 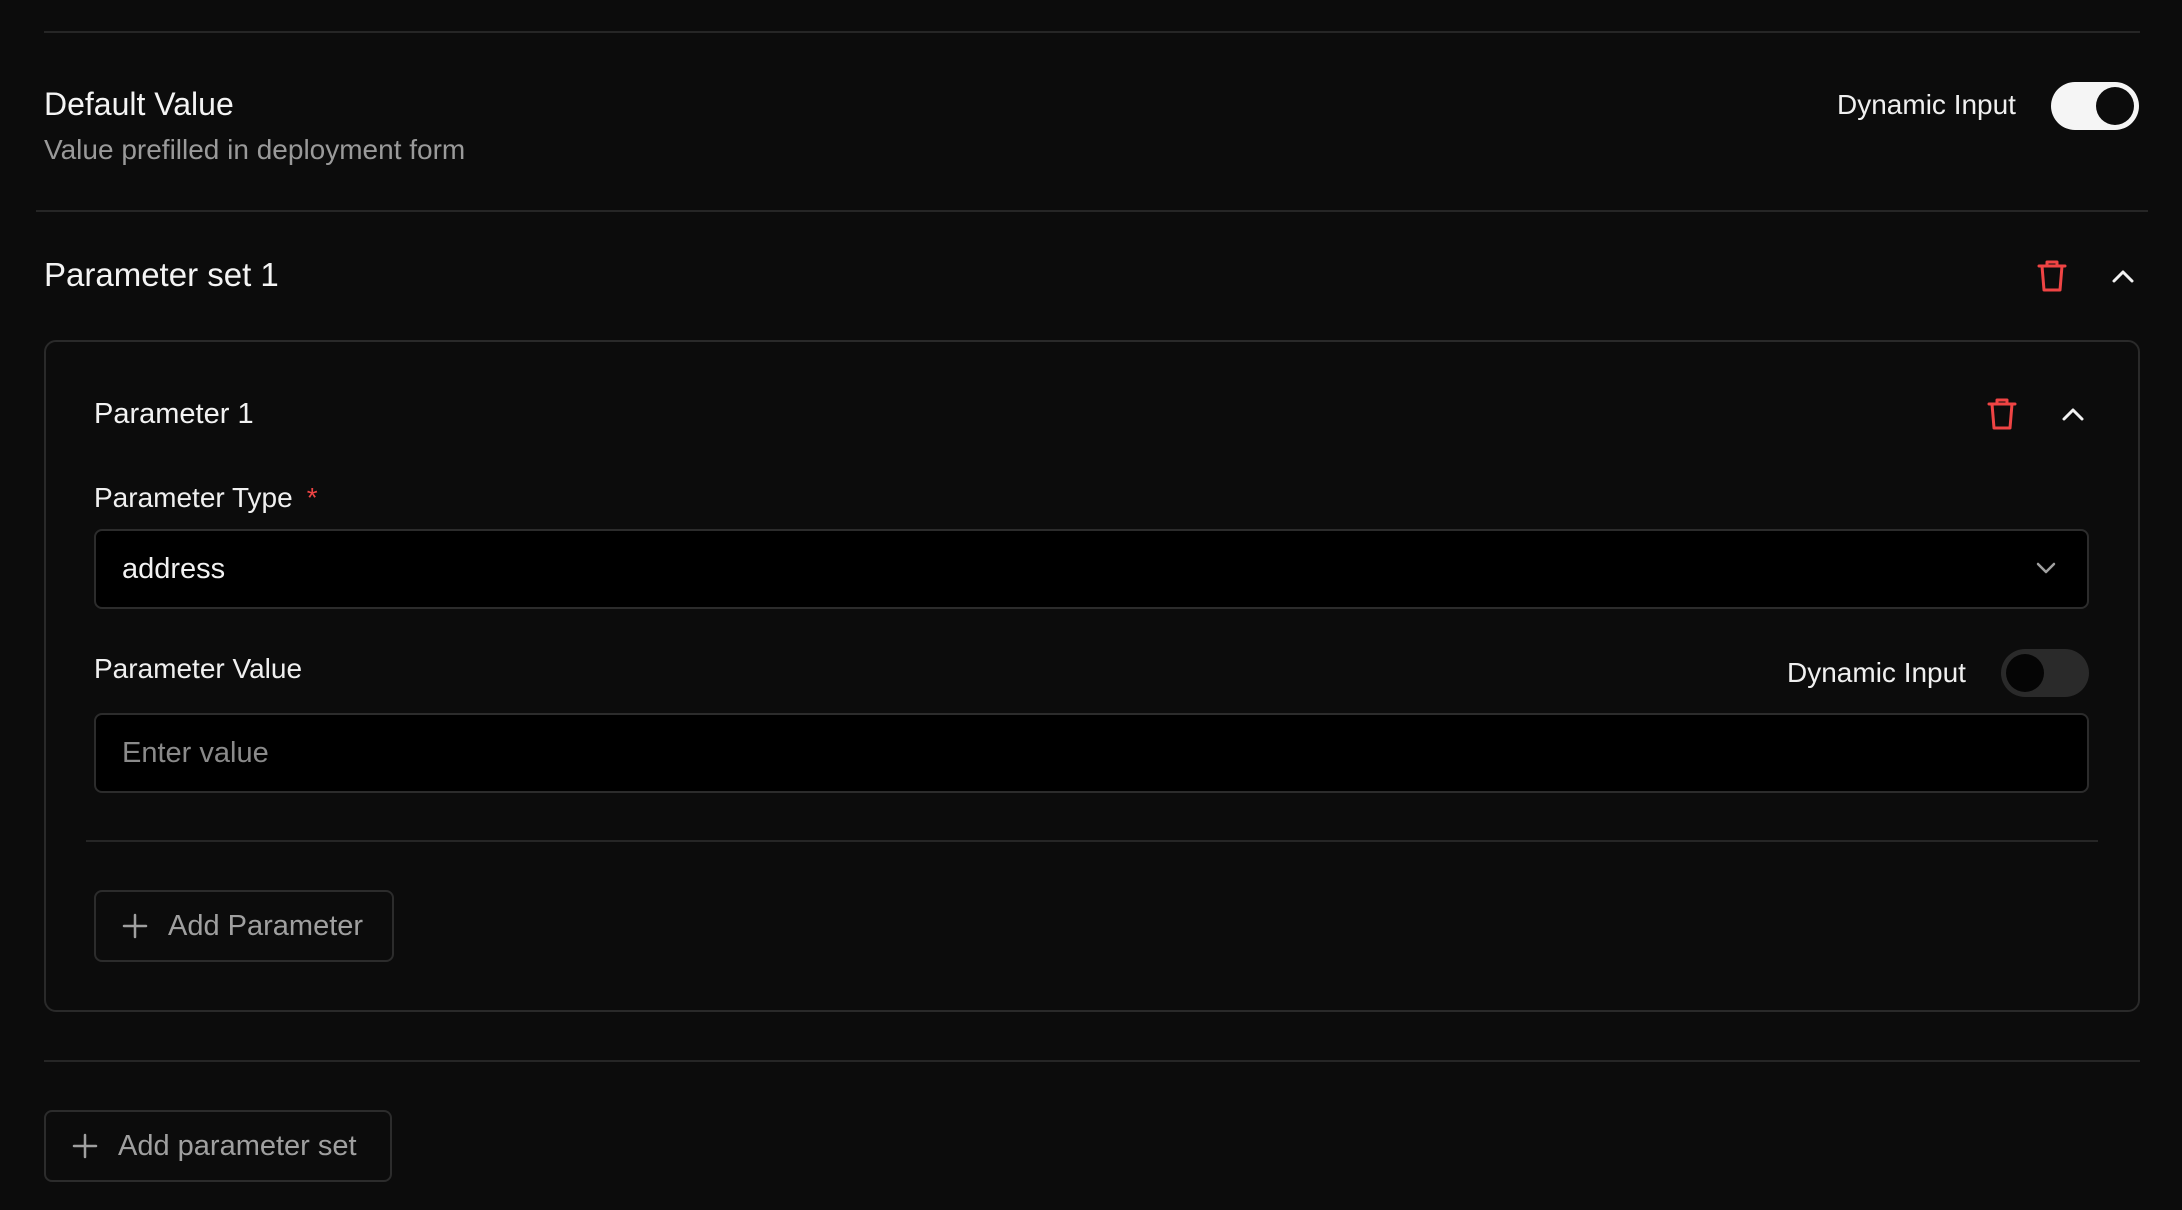 I want to click on parameter-type-label-text: Parameter Type, so click(x=193, y=497).